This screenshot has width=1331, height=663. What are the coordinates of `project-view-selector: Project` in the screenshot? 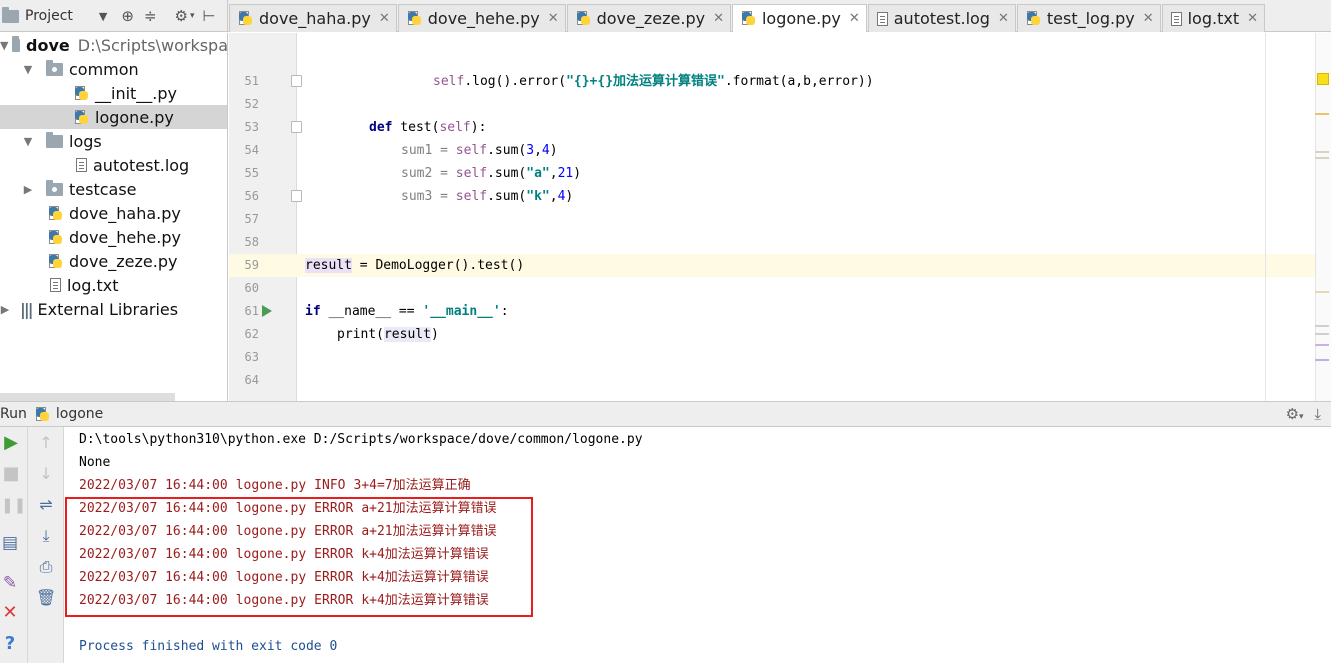 It's located at (37, 15).